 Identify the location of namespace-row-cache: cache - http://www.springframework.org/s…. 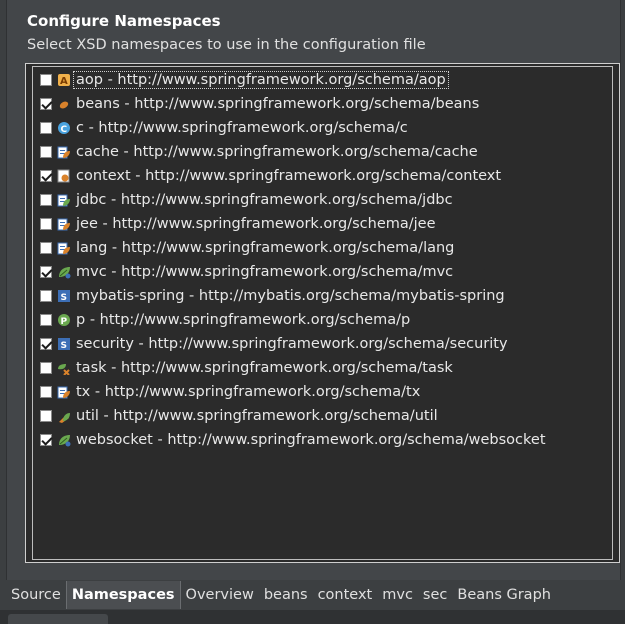
(256, 152).